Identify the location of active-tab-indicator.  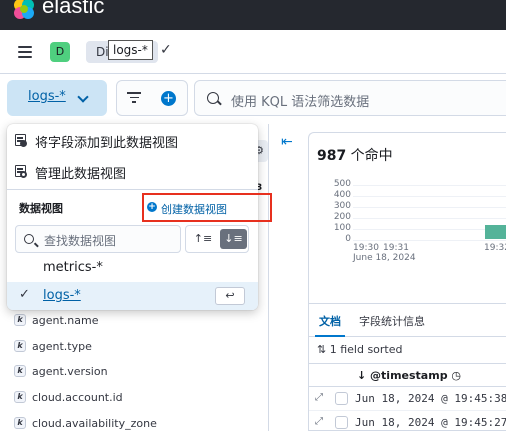
(330, 336).